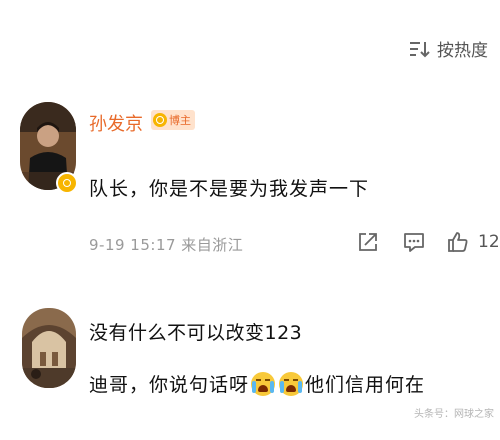 The height and width of the screenshot is (440, 500). Describe the element at coordinates (454, 414) in the screenshot. I see `watermark: 头条号：网球之家` at that location.